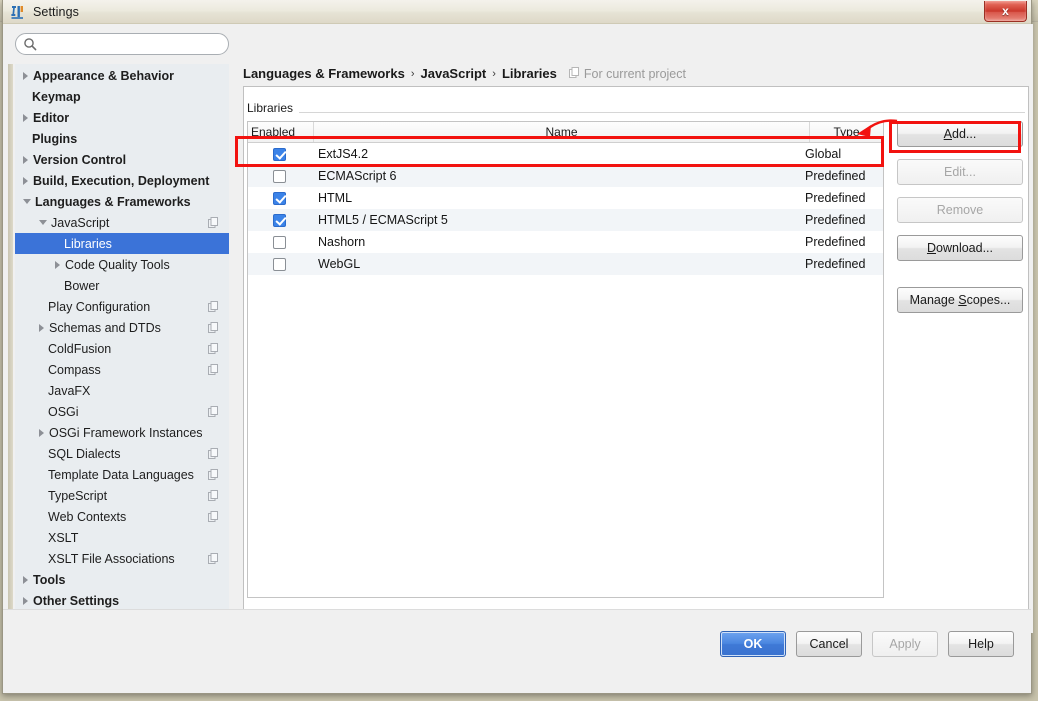  Describe the element at coordinates (117, 264) in the screenshot. I see `sidebar-item-label: Code Quality Tools` at that location.